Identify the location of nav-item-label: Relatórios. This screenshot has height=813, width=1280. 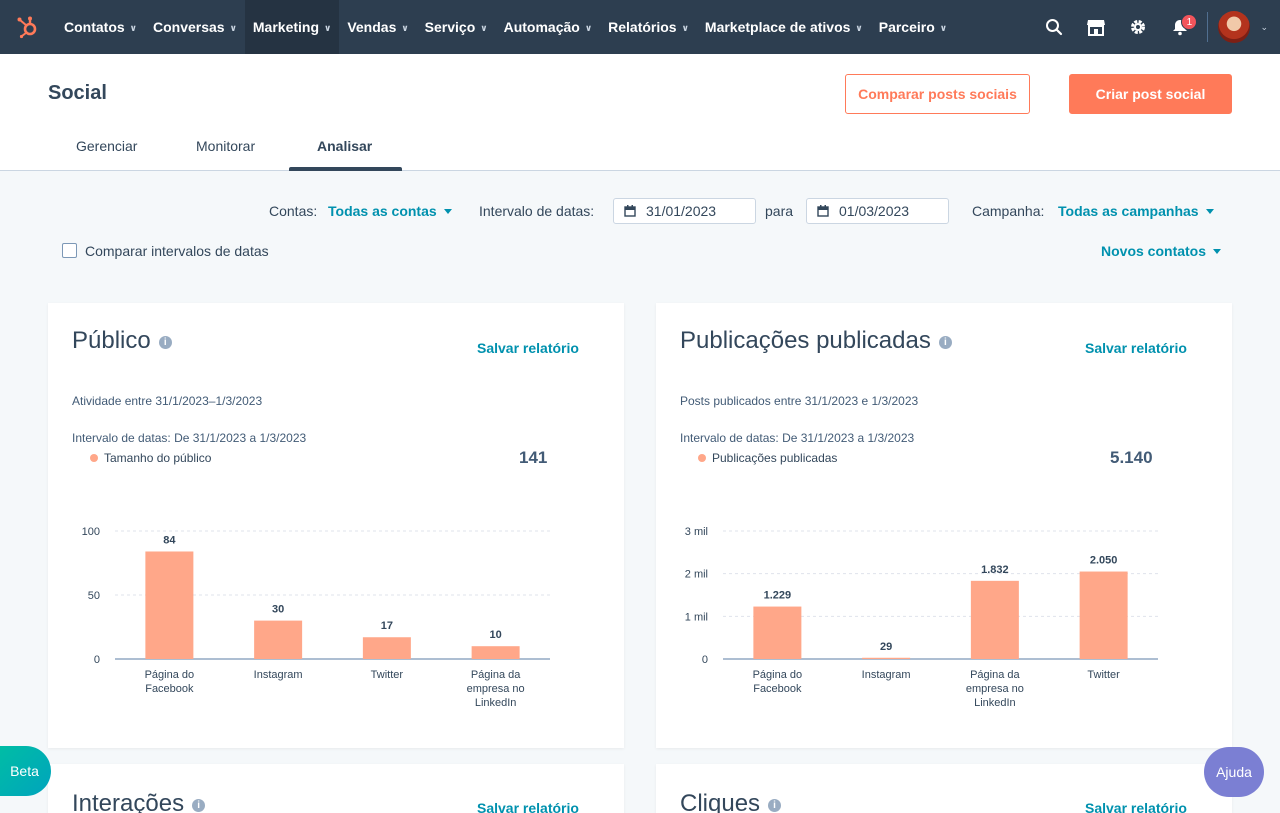
(642, 27).